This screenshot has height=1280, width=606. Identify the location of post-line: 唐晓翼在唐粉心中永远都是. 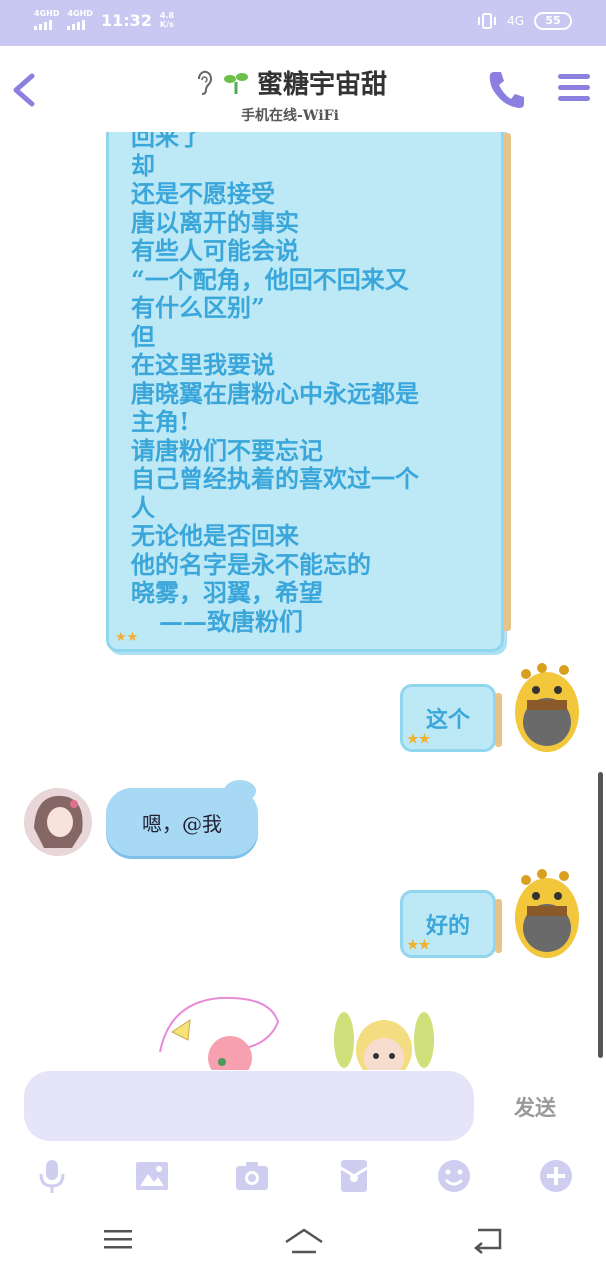
(275, 393).